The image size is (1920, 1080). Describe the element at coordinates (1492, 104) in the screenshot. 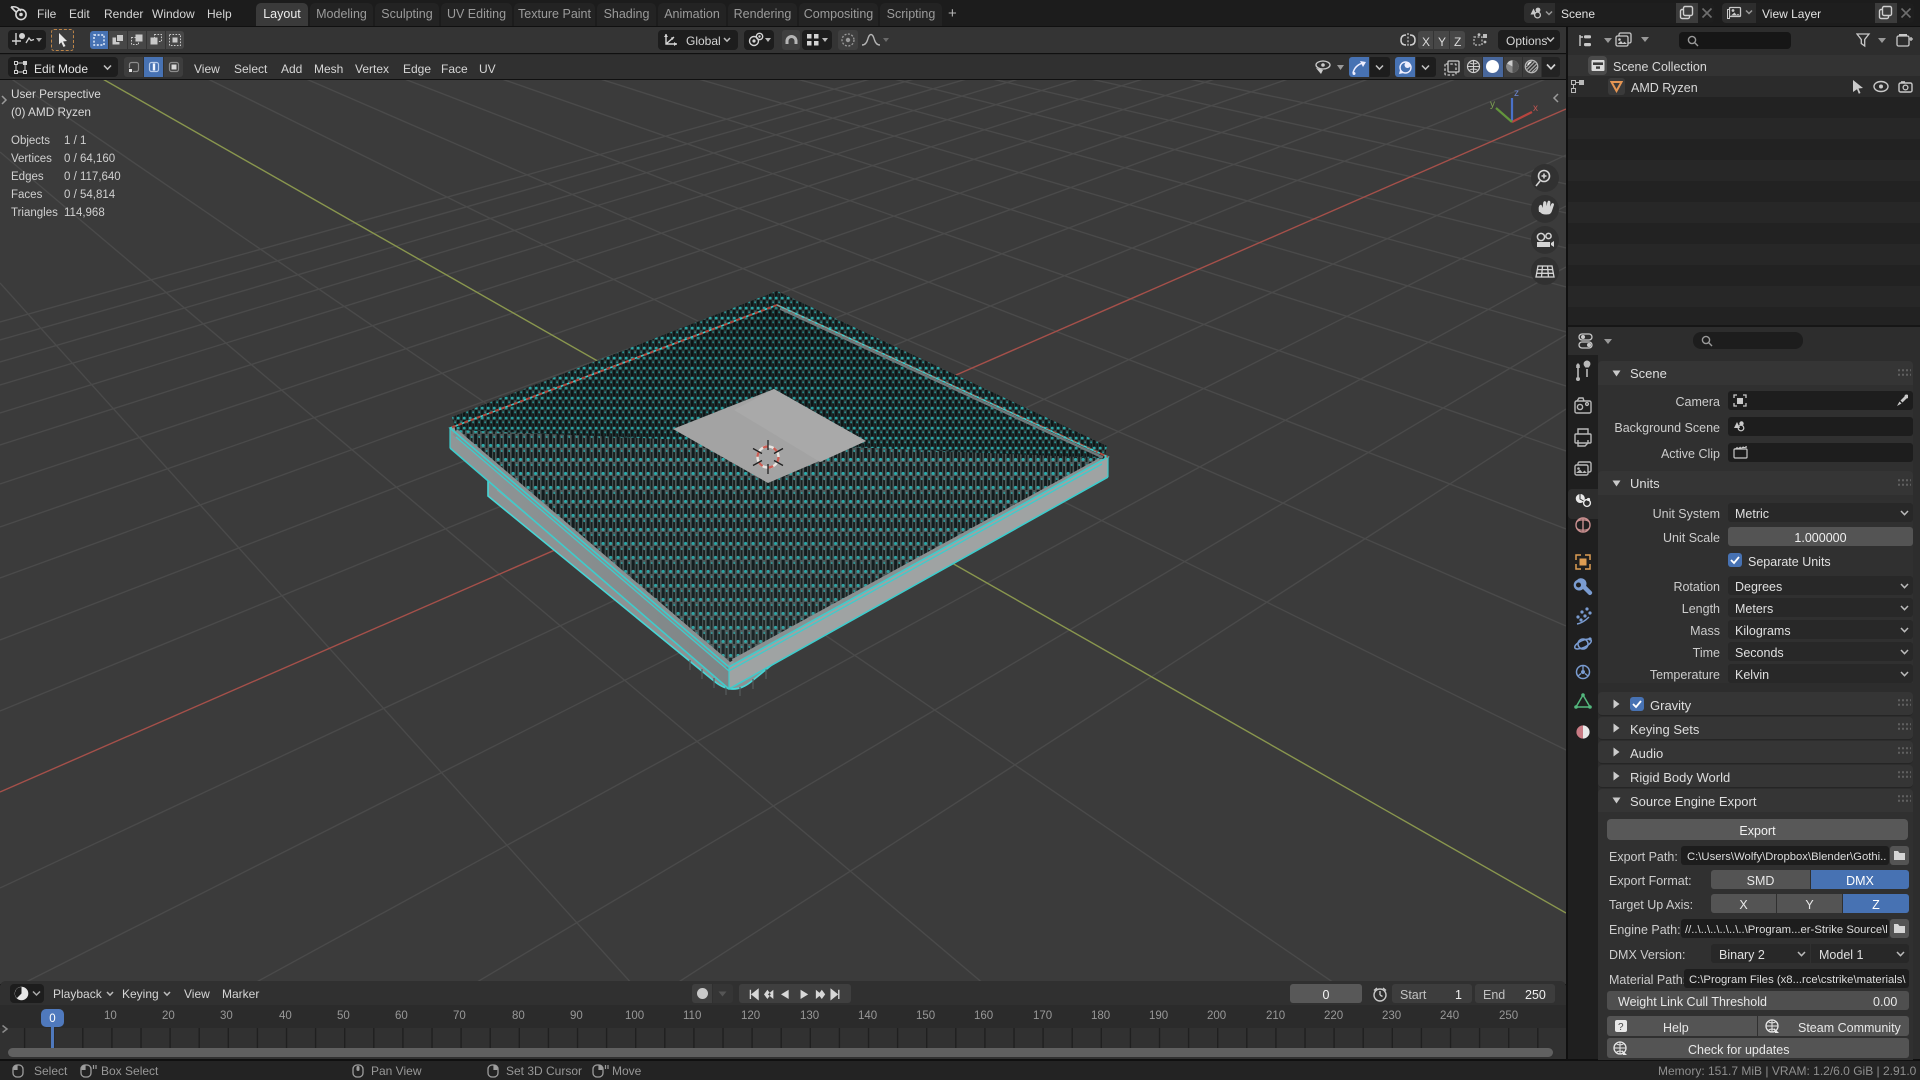

I see `svg-text: y` at that location.